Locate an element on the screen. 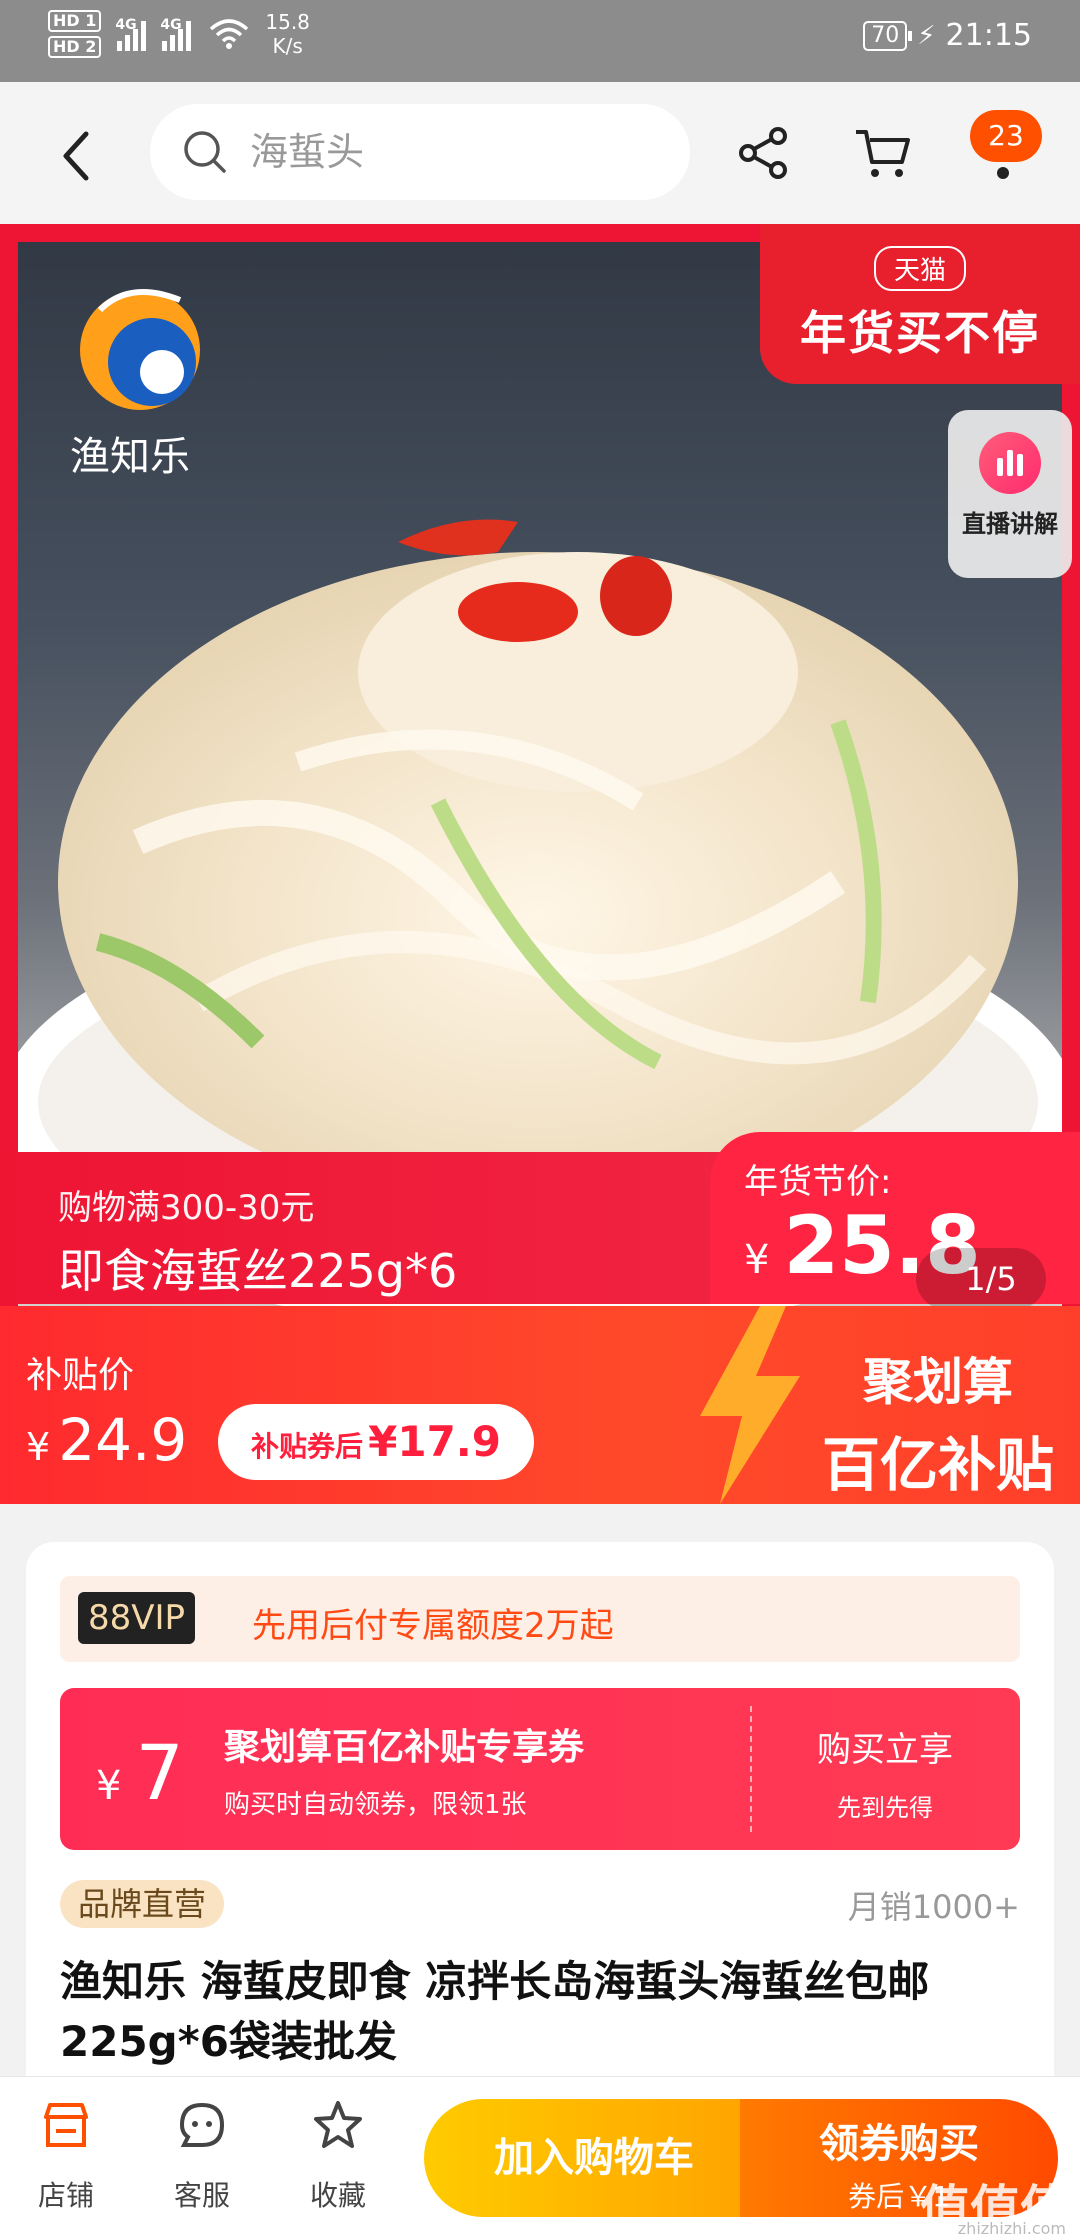  gallery-pager: 1/5 is located at coordinates (981, 1279).